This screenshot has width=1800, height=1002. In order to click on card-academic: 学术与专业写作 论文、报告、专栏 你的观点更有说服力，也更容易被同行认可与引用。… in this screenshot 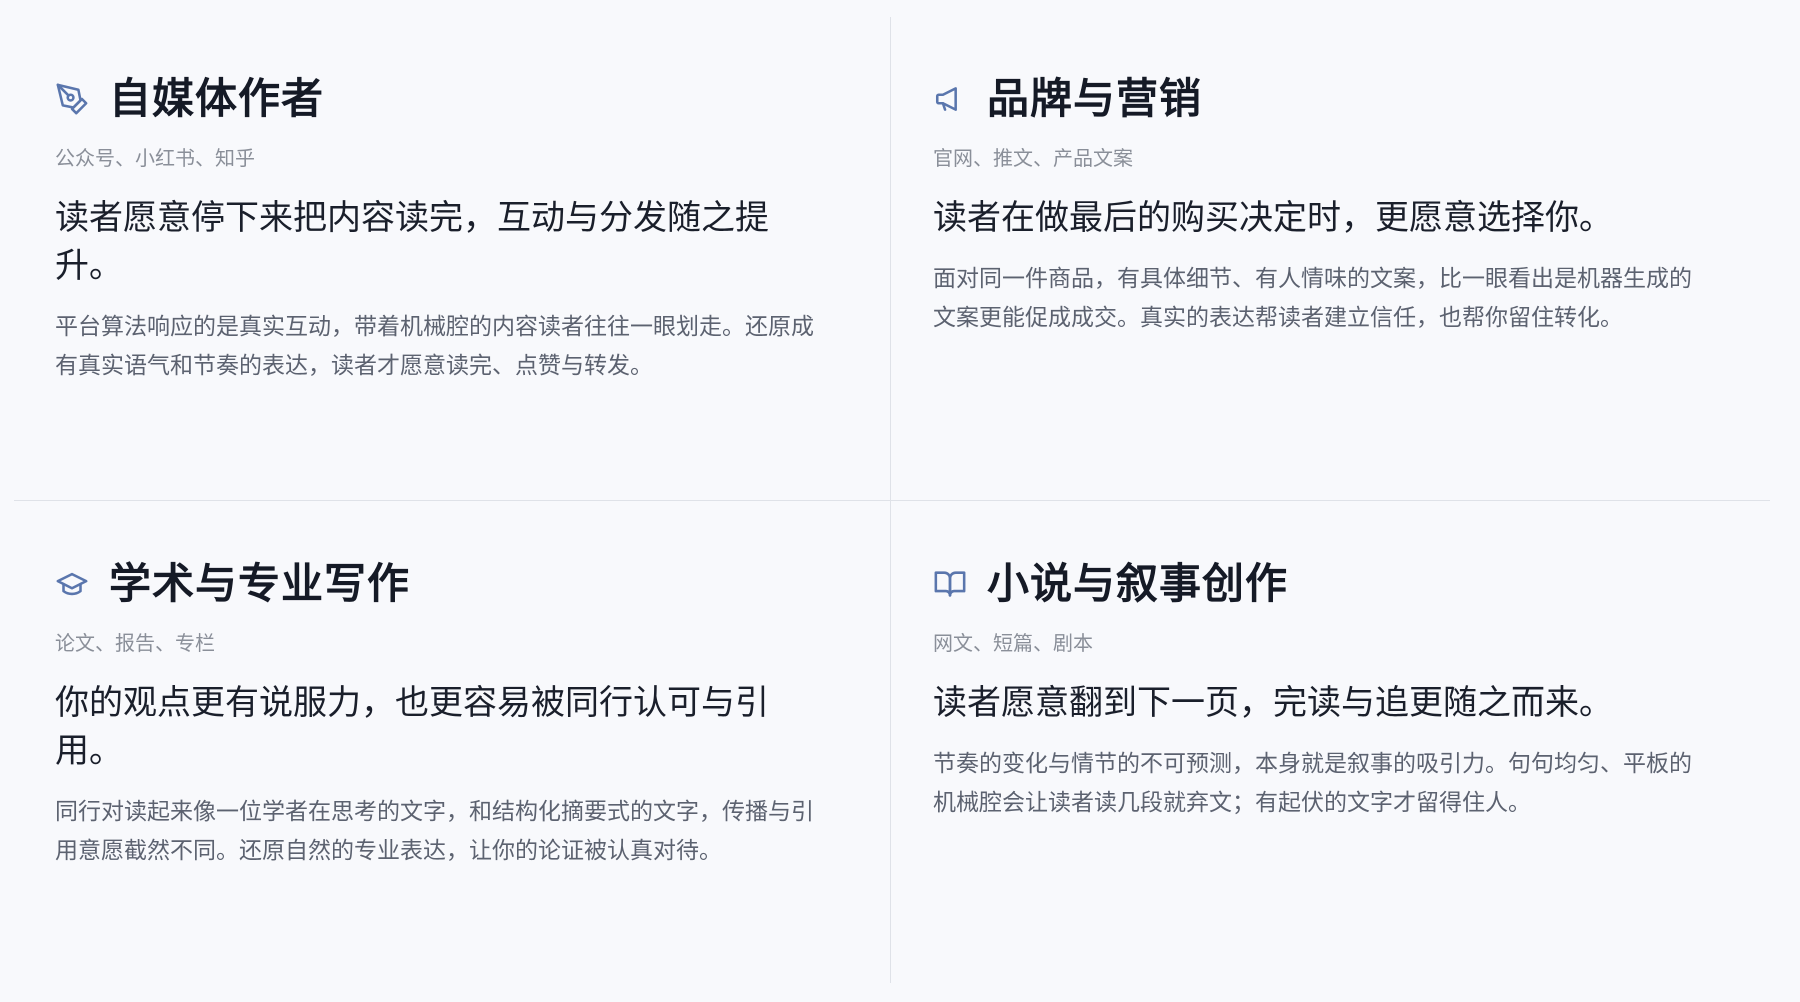, I will do `click(435, 713)`.